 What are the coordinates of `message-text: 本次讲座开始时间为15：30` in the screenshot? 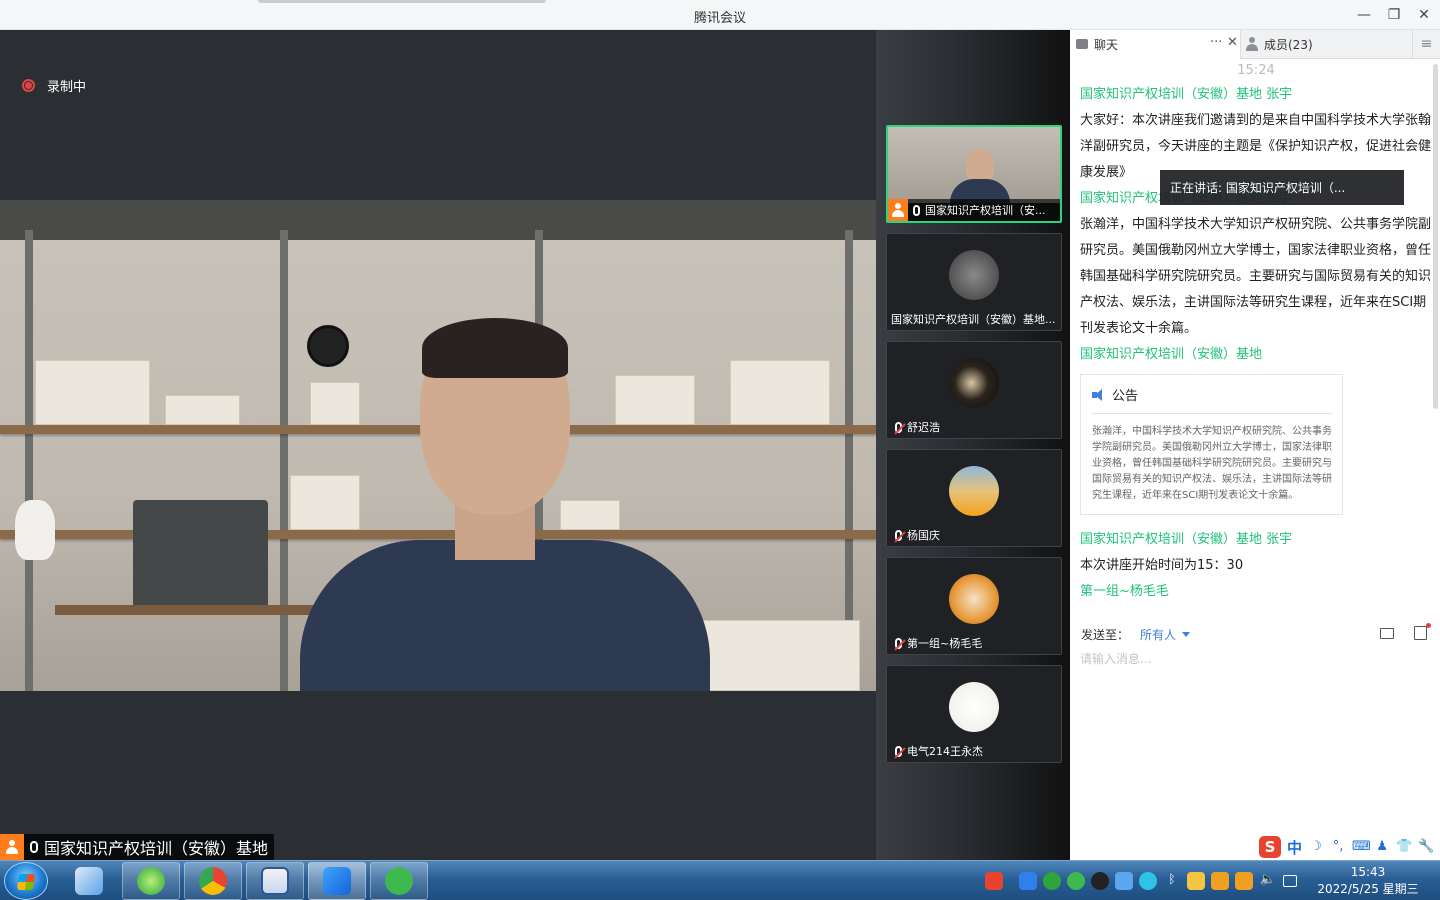 It's located at (1162, 565).